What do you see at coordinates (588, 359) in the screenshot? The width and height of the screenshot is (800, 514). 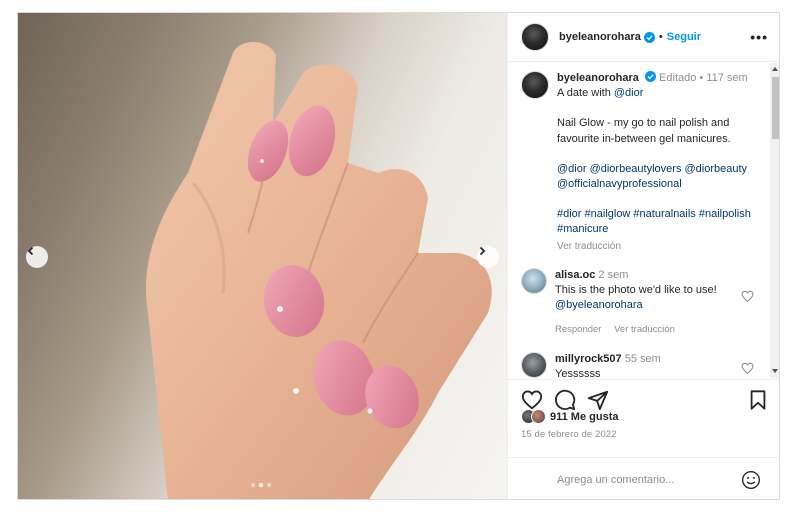 I see `commenter-username: millyrock507` at bounding box center [588, 359].